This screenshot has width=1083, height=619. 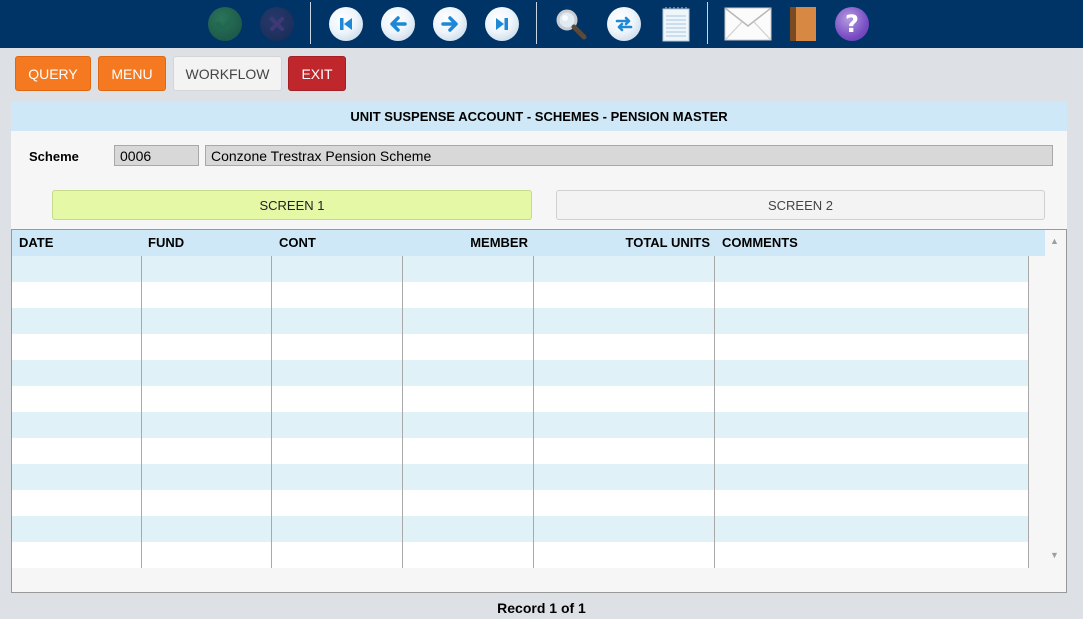 What do you see at coordinates (36, 243) in the screenshot?
I see `column-header-date: DATE` at bounding box center [36, 243].